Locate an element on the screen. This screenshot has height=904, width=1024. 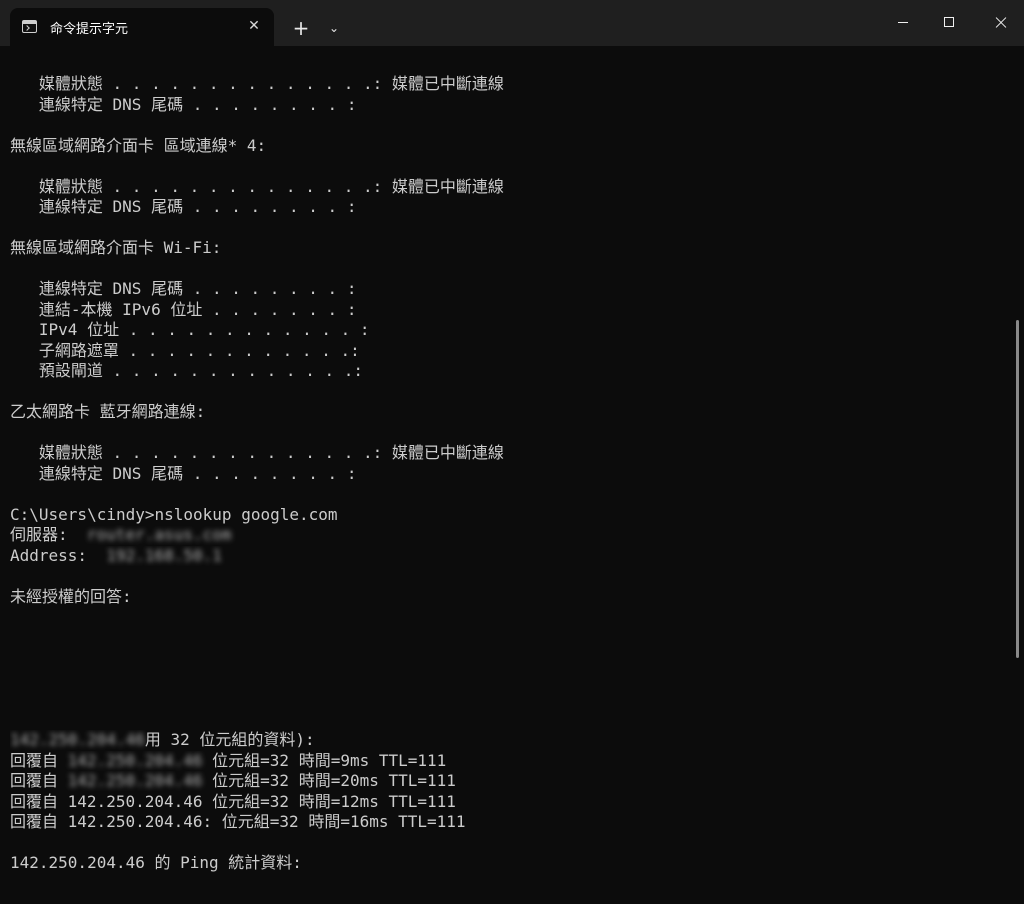
console-line: 伺服器: router.asus.com is located at coordinates (510, 535).